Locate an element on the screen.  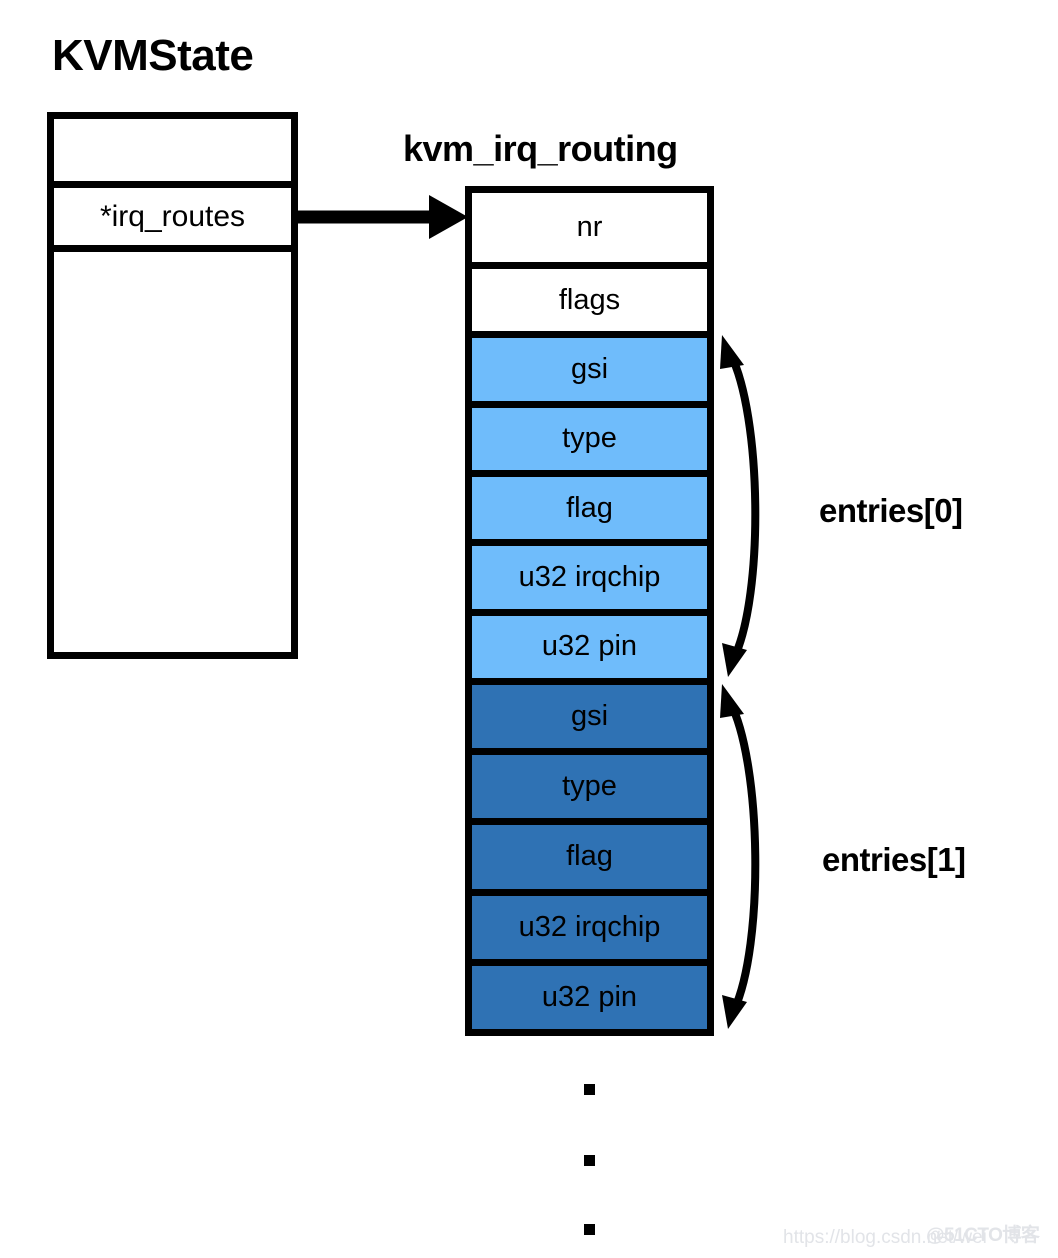
watermark-site: @51CTO博客 is located at coordinates (983, 1235).